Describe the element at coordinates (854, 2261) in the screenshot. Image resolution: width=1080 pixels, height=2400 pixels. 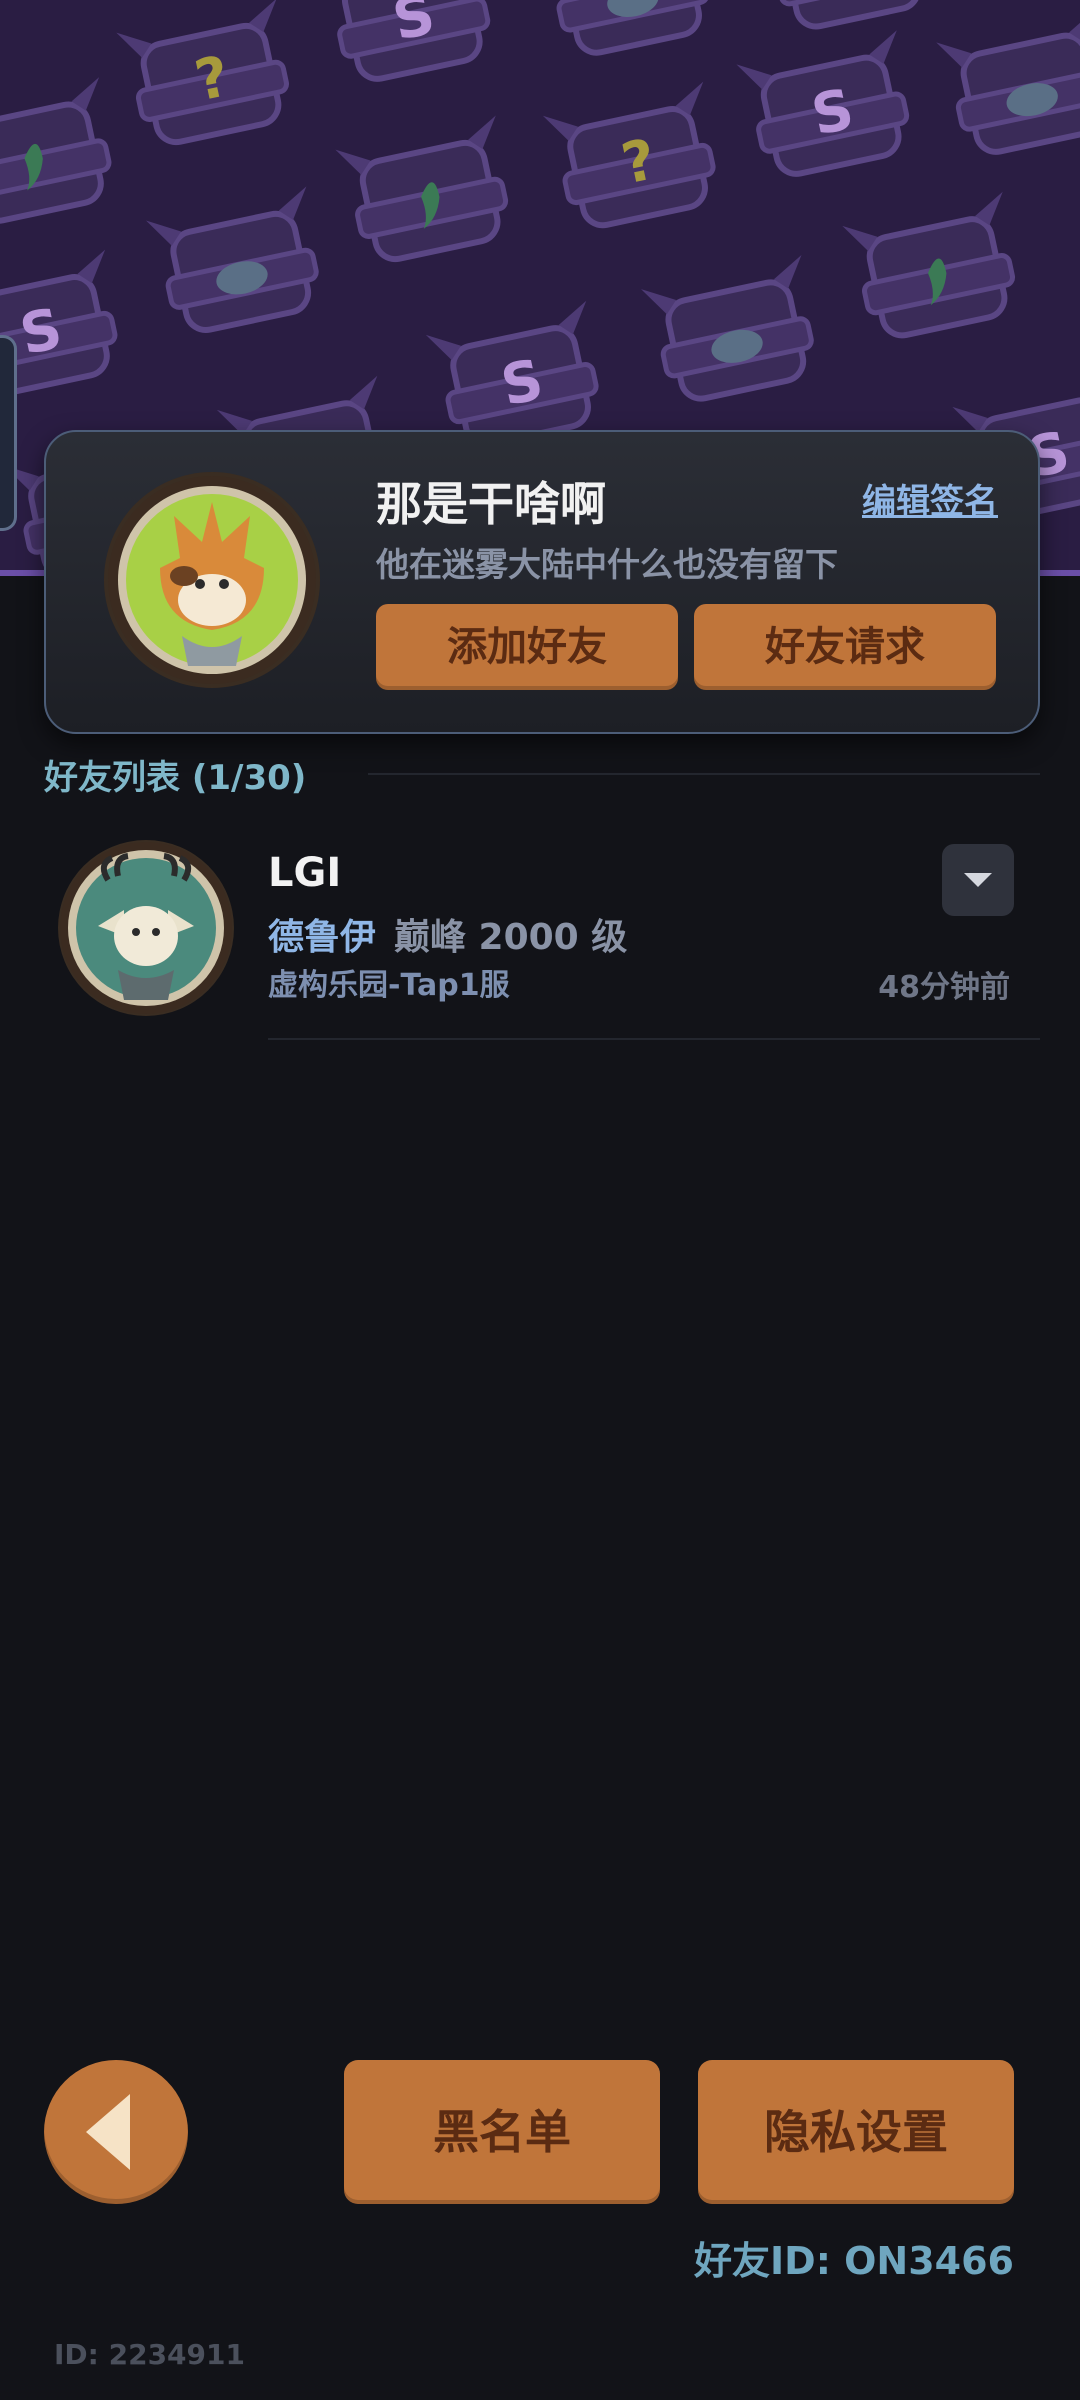
I see `friend-id-label: 好友ID: ON3466` at that location.